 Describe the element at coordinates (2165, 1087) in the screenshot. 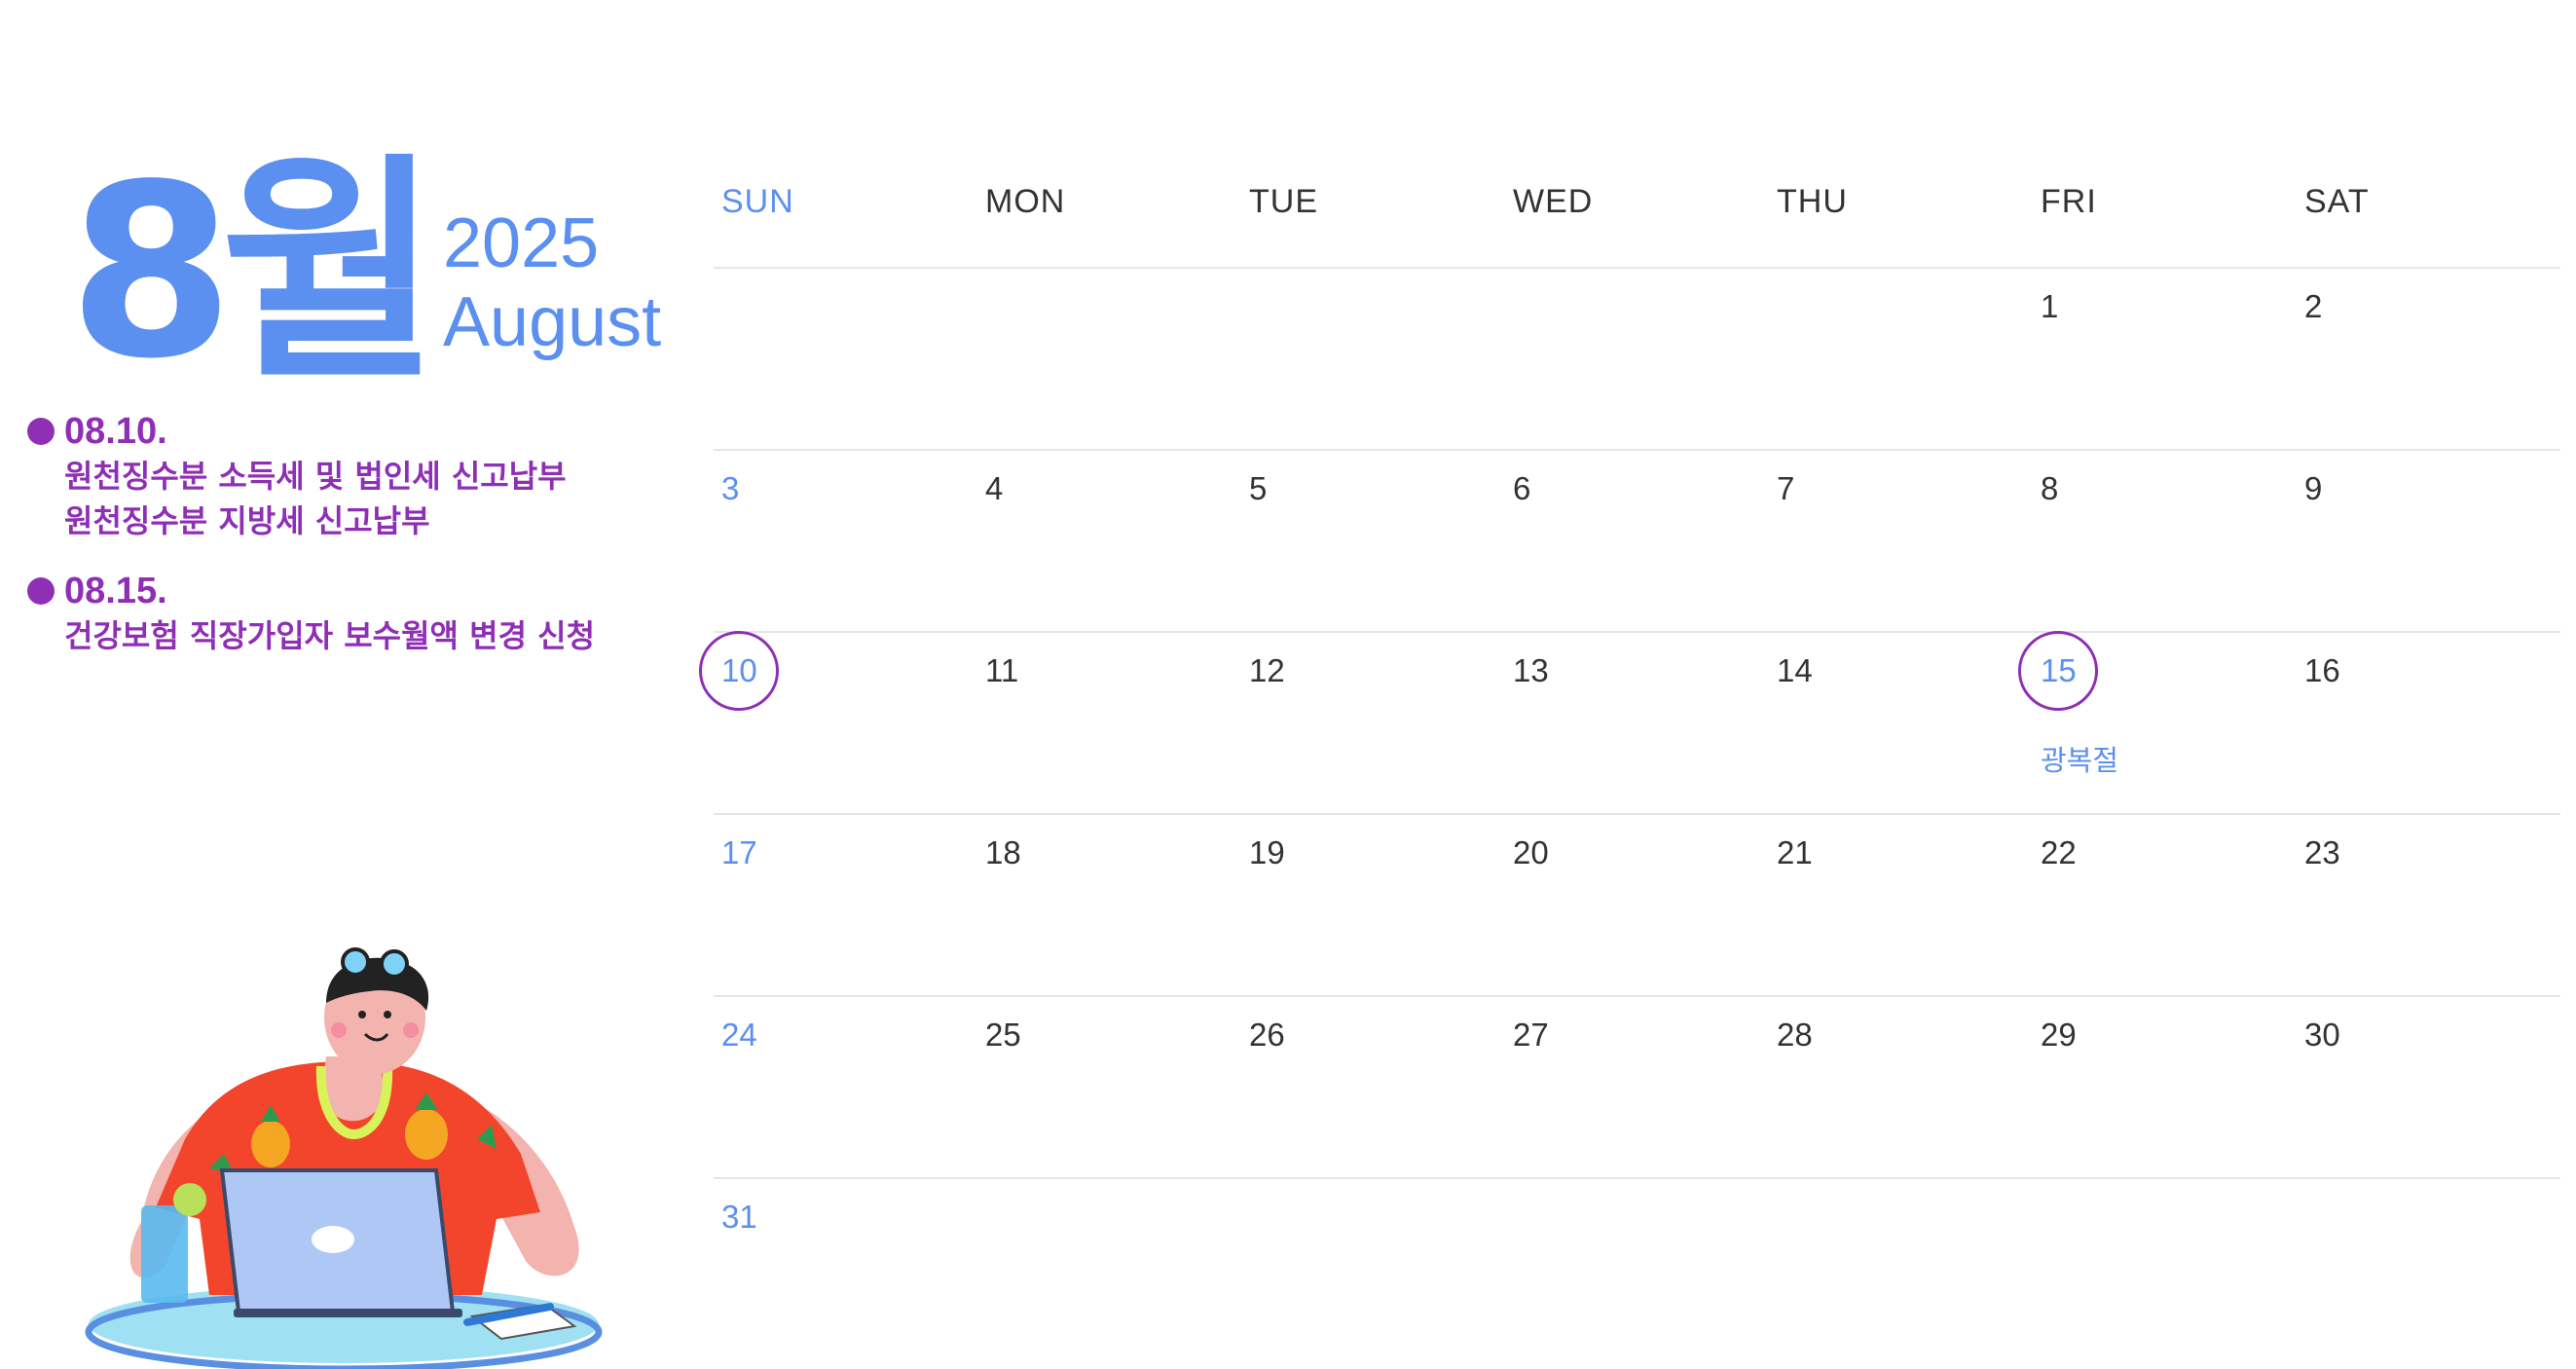

I see `day-cell: 29` at that location.